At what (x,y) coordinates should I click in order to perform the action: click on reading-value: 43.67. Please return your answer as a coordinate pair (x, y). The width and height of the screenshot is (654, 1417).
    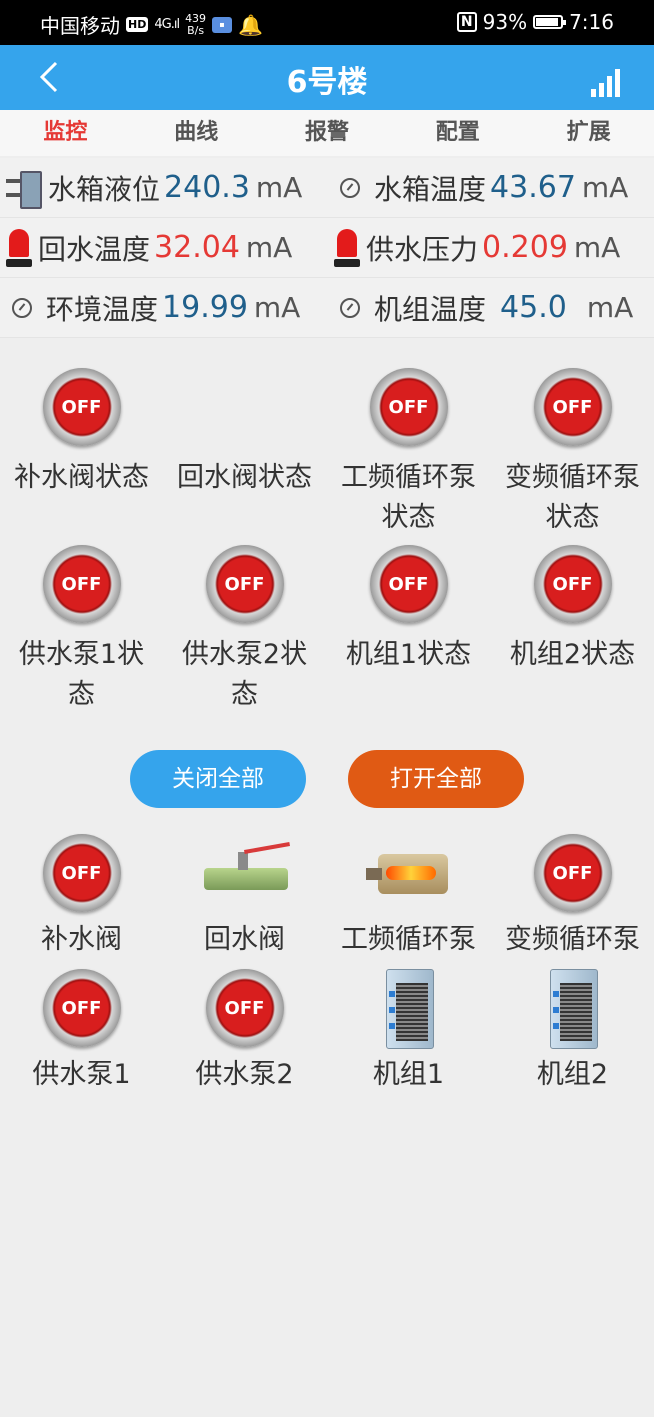
    Looking at the image, I should click on (533, 187).